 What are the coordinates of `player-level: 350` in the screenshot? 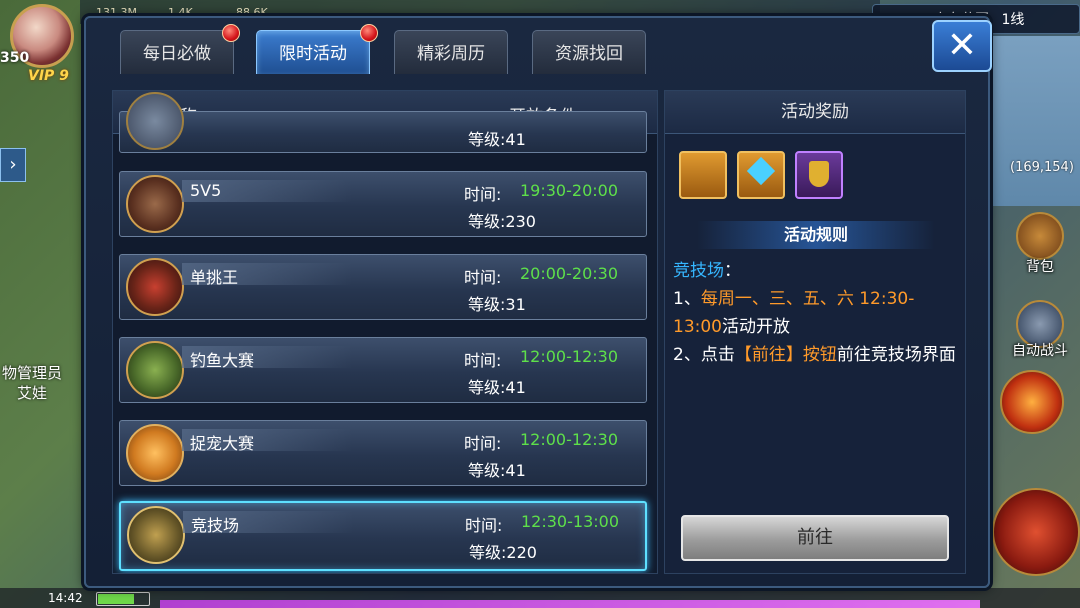 It's located at (15, 58).